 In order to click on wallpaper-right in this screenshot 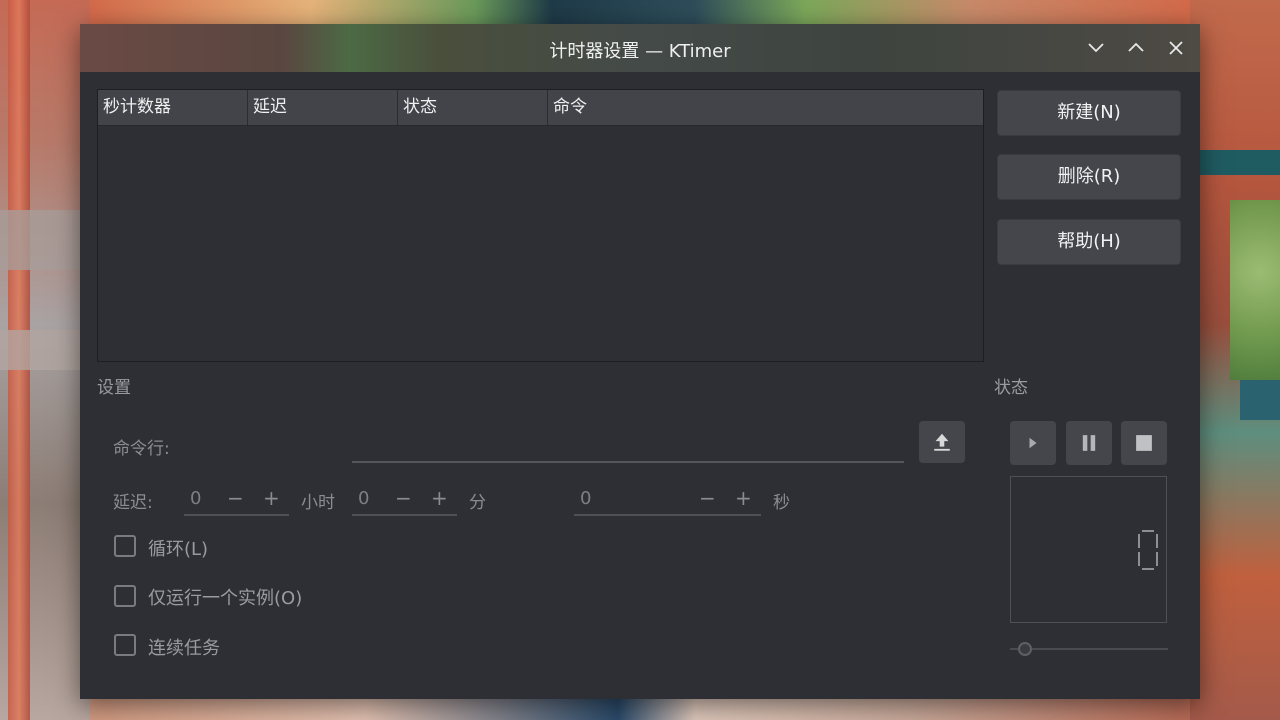, I will do `click(1235, 360)`.